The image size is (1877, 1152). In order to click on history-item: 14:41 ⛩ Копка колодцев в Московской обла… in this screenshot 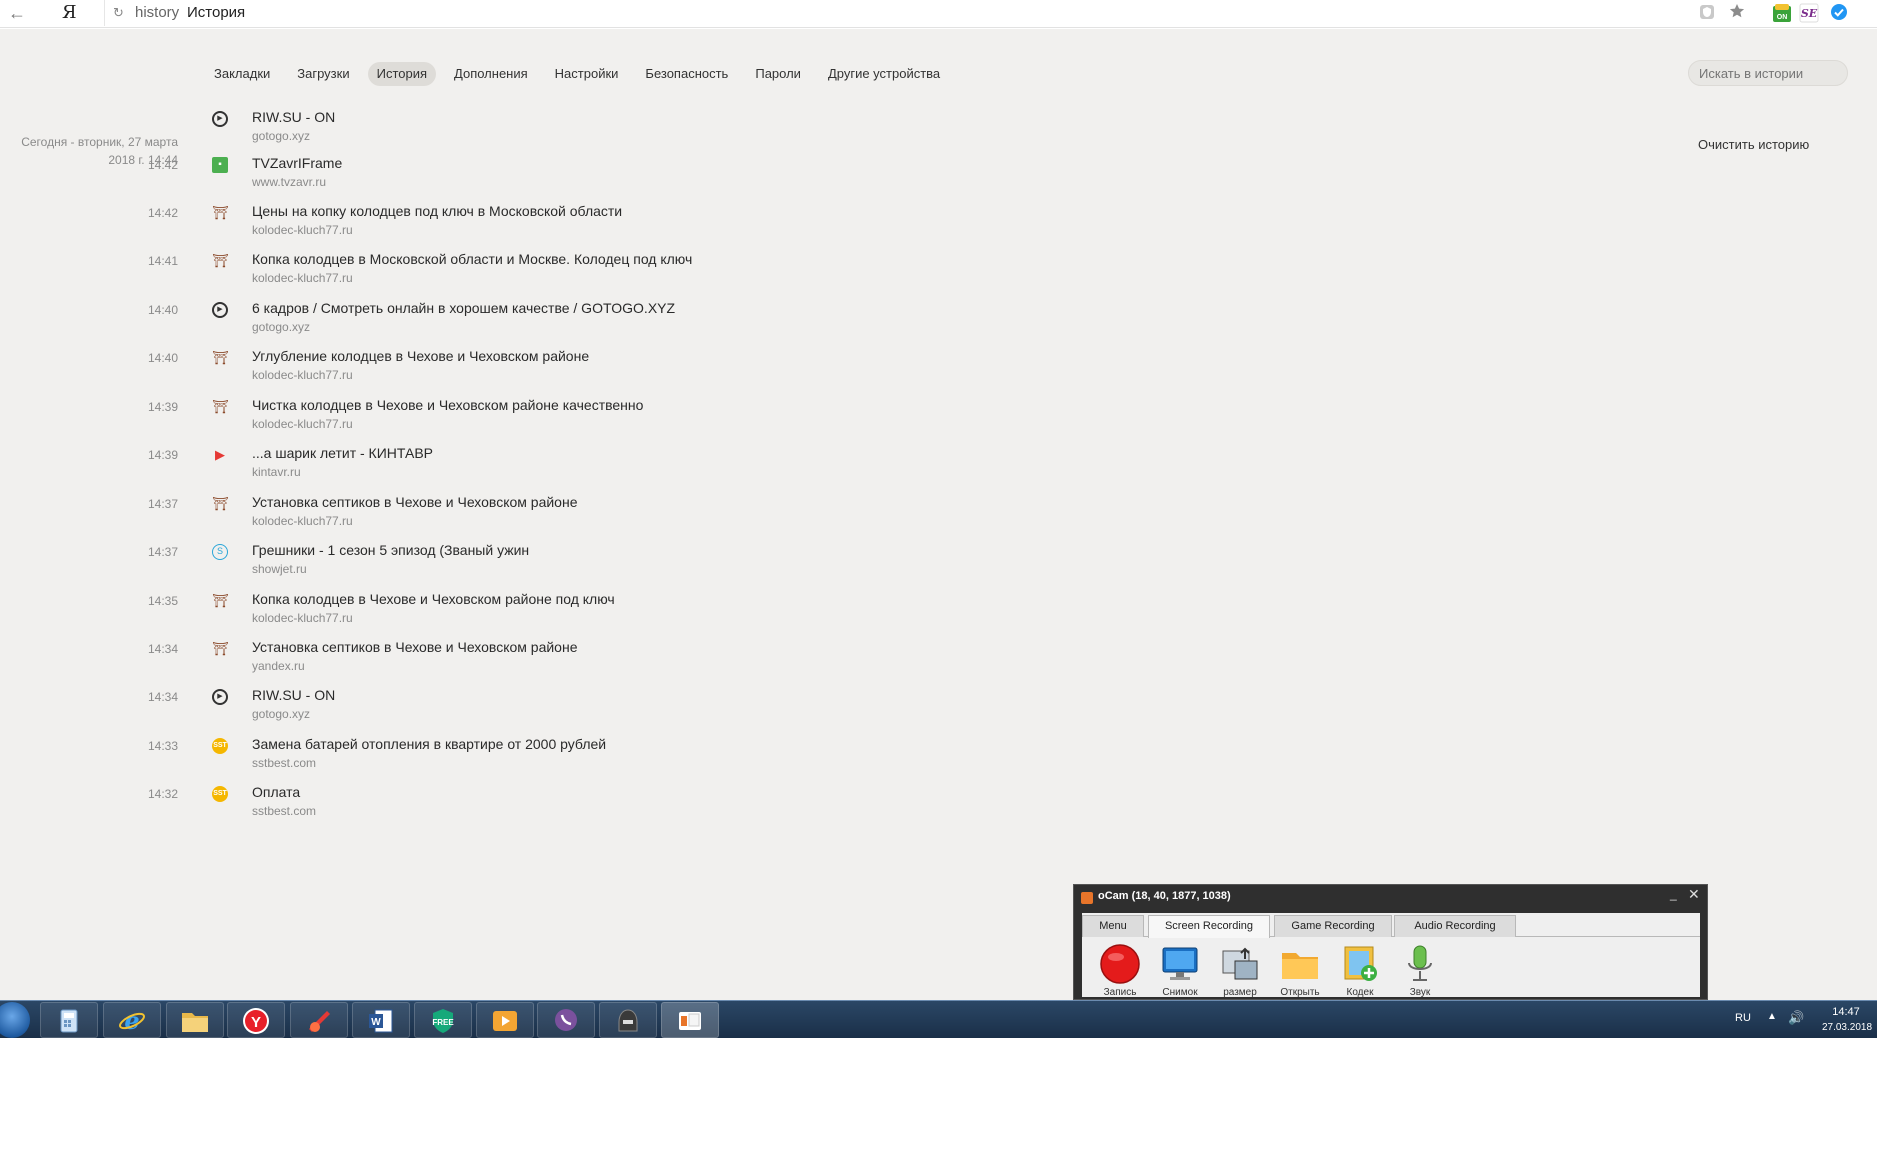, I will do `click(450, 275)`.